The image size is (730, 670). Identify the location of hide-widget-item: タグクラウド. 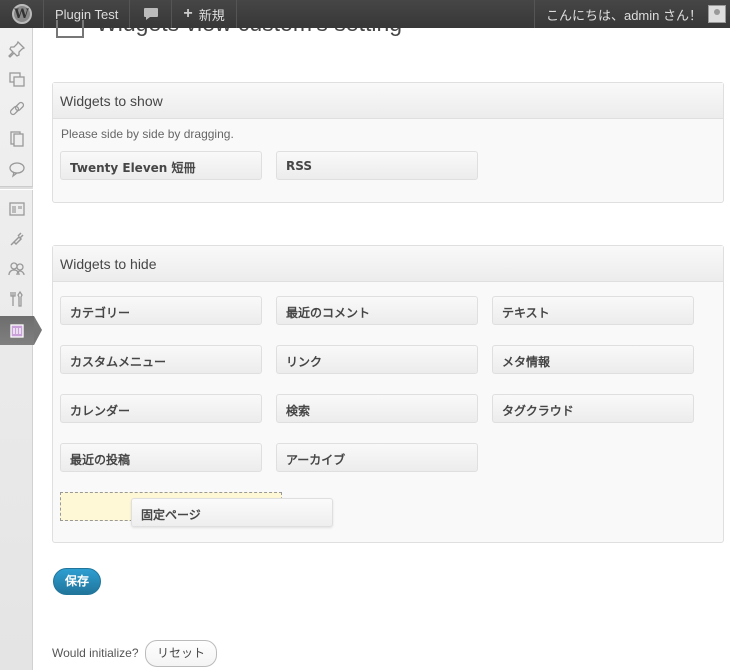
(593, 408).